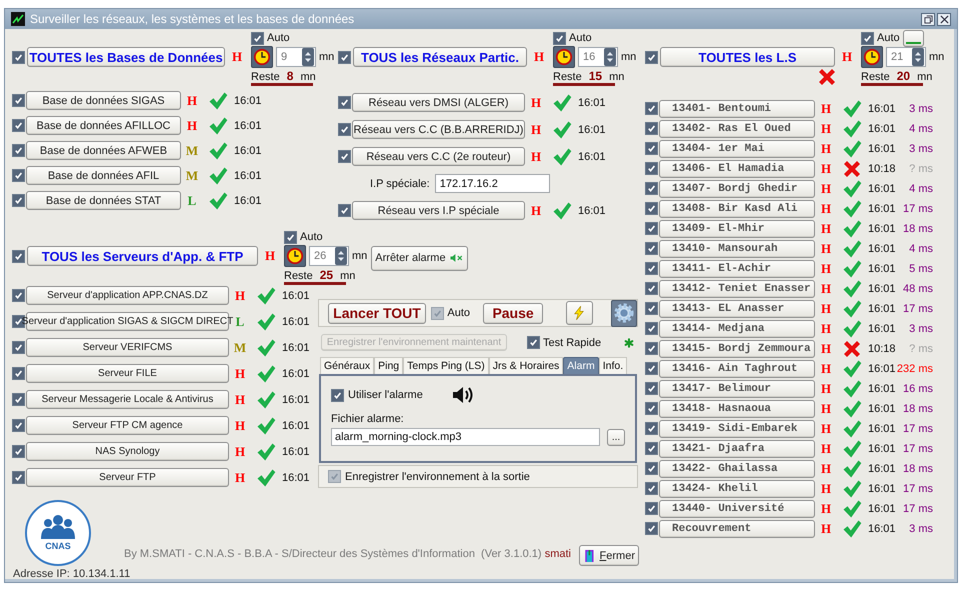 The height and width of the screenshot is (600, 960). What do you see at coordinates (127, 451) in the screenshot?
I see `target-button: NAS Synology` at bounding box center [127, 451].